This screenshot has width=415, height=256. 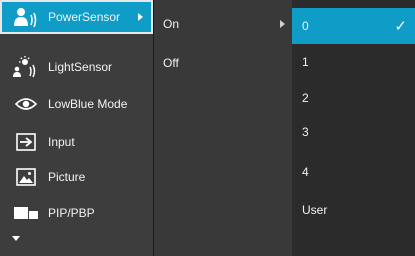 I want to click on menu-item-input: Input, so click(x=76, y=142).